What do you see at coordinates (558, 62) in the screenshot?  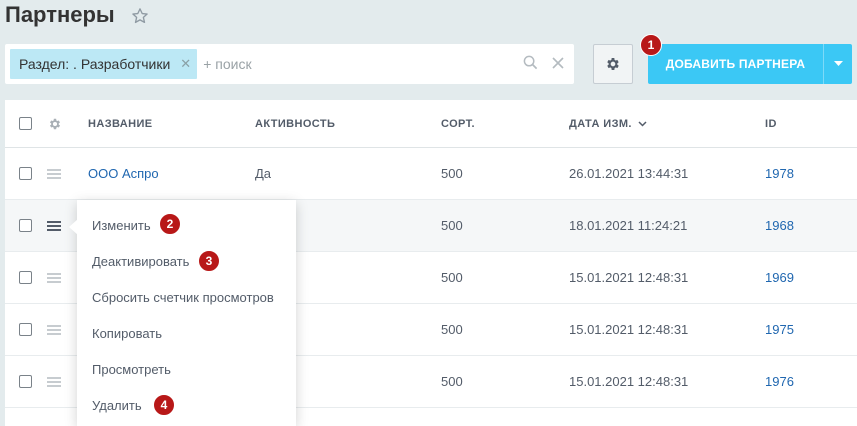 I see `clear-icon` at bounding box center [558, 62].